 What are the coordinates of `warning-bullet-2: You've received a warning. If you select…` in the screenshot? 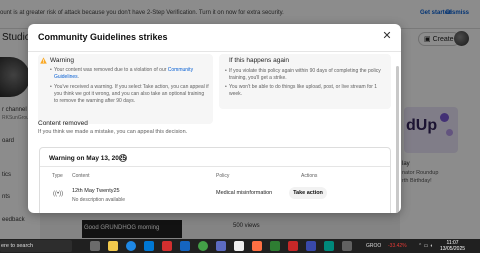 It's located at (129, 94).